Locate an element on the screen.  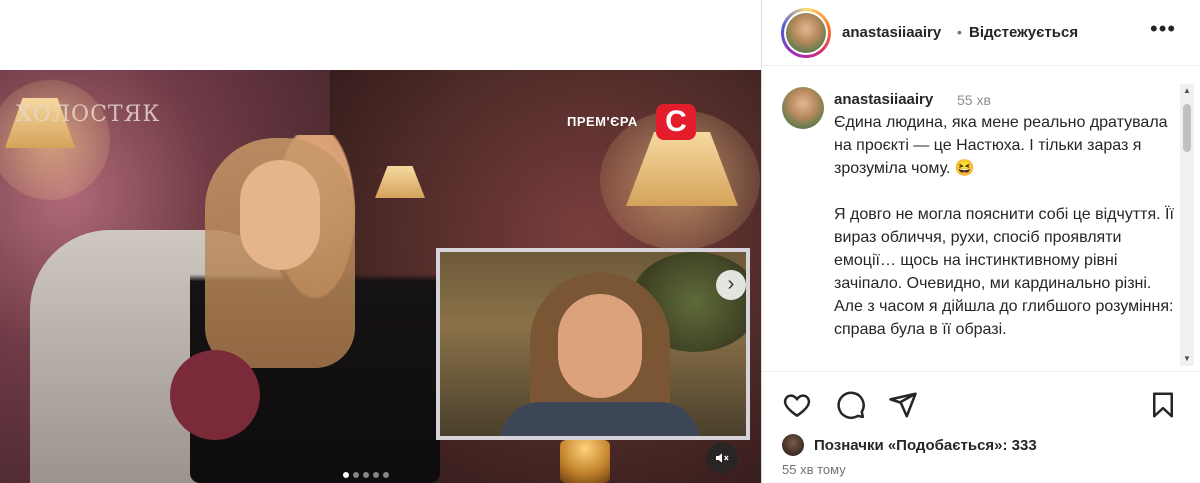
caption-time: 55 хв is located at coordinates (974, 100).